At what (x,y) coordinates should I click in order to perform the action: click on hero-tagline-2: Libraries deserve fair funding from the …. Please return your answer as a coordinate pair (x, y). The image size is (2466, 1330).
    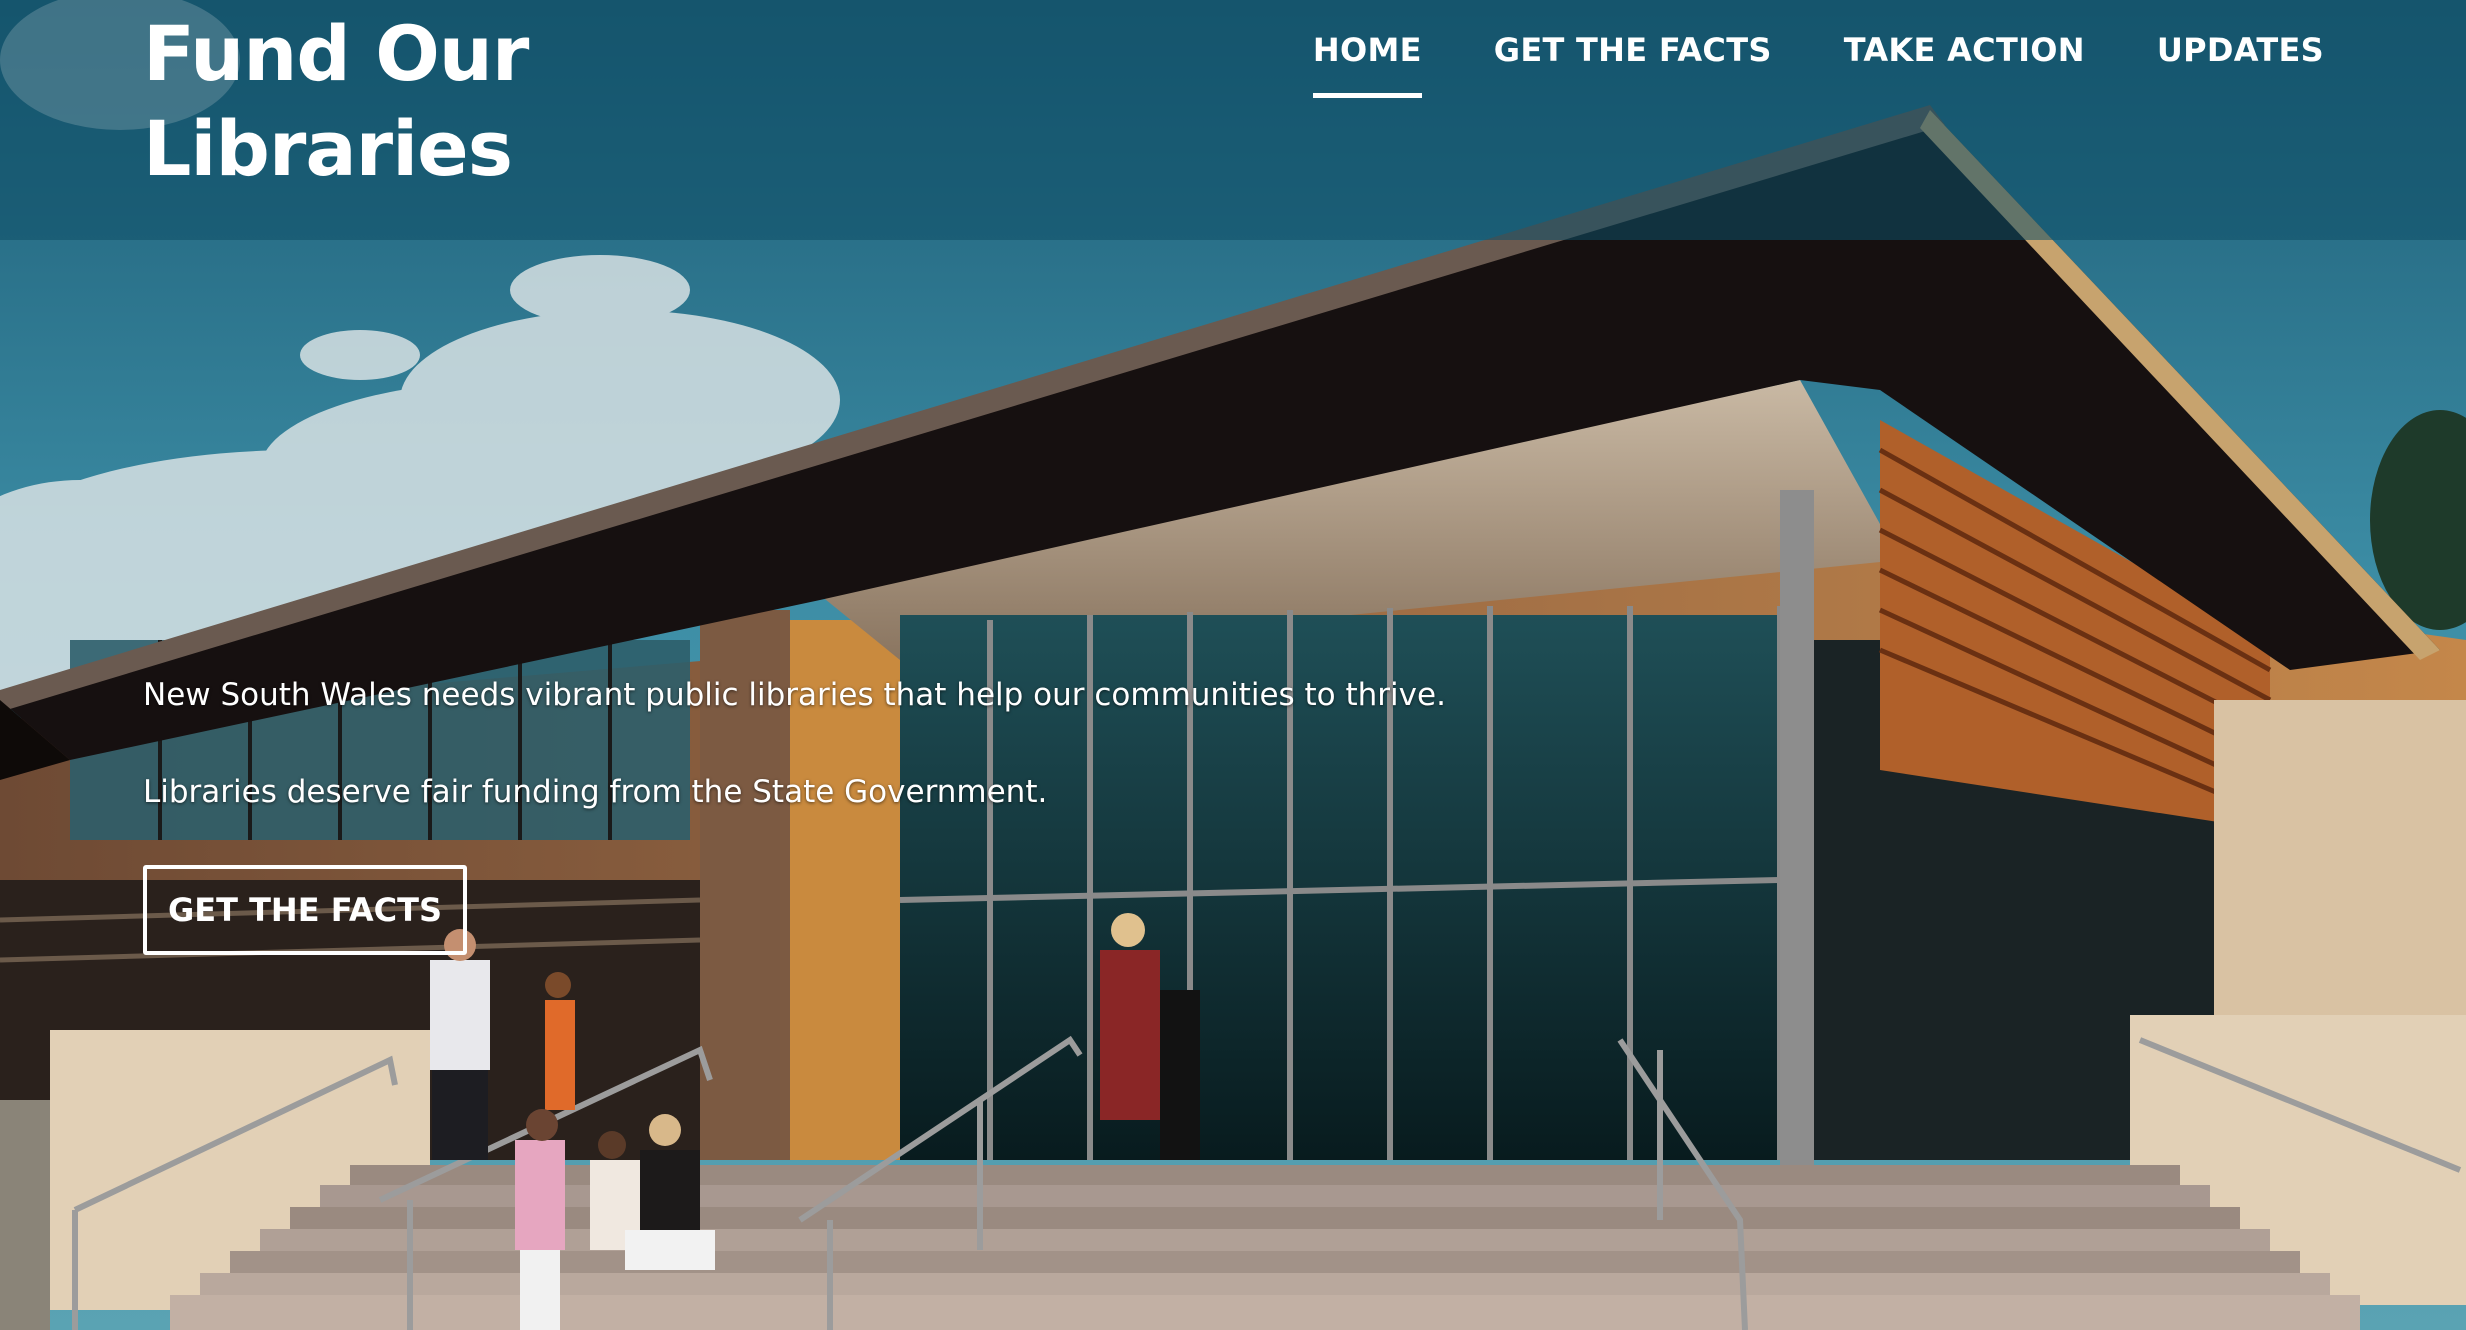
    Looking at the image, I should click on (595, 792).